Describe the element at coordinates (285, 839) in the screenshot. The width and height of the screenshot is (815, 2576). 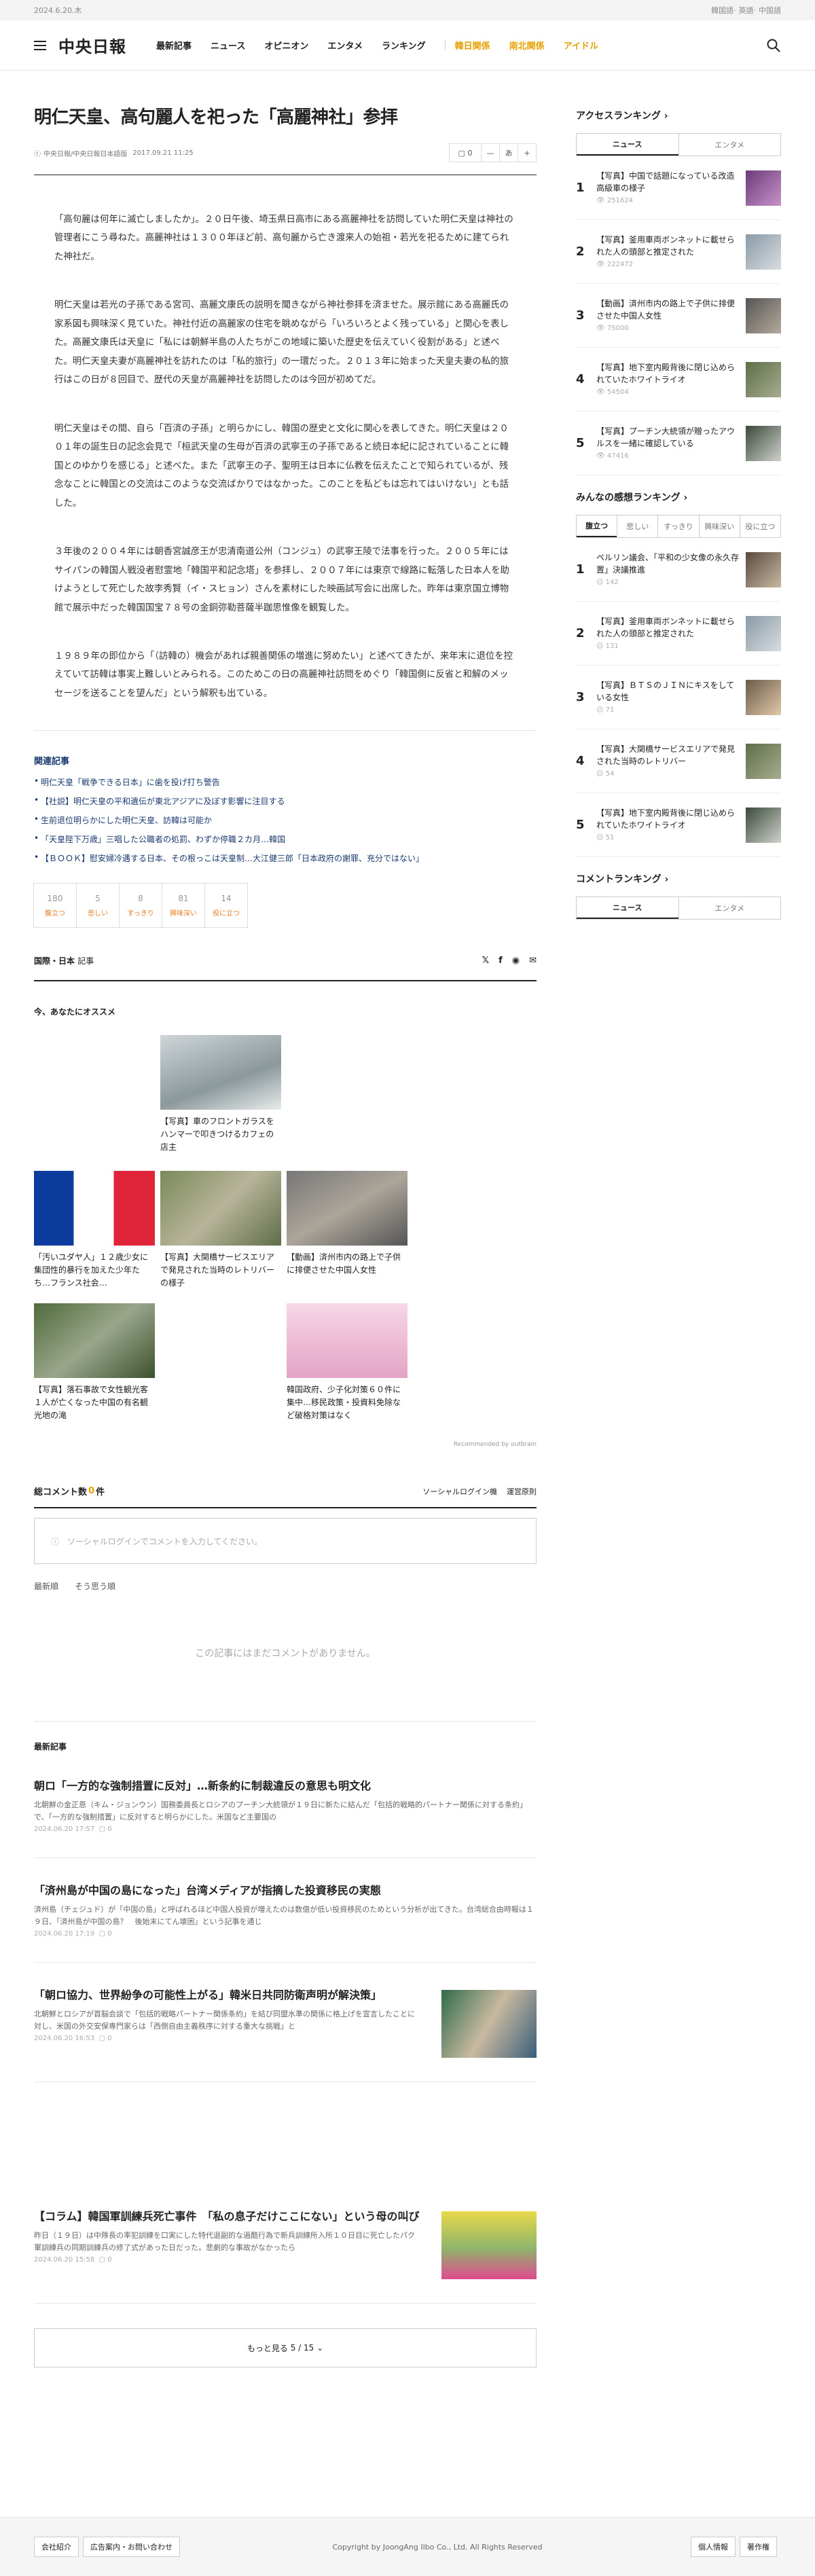
I see `related-link: 「天皇陛下万歳」三唱した公職者の処罰、わずか停職２カ月…韓国` at that location.